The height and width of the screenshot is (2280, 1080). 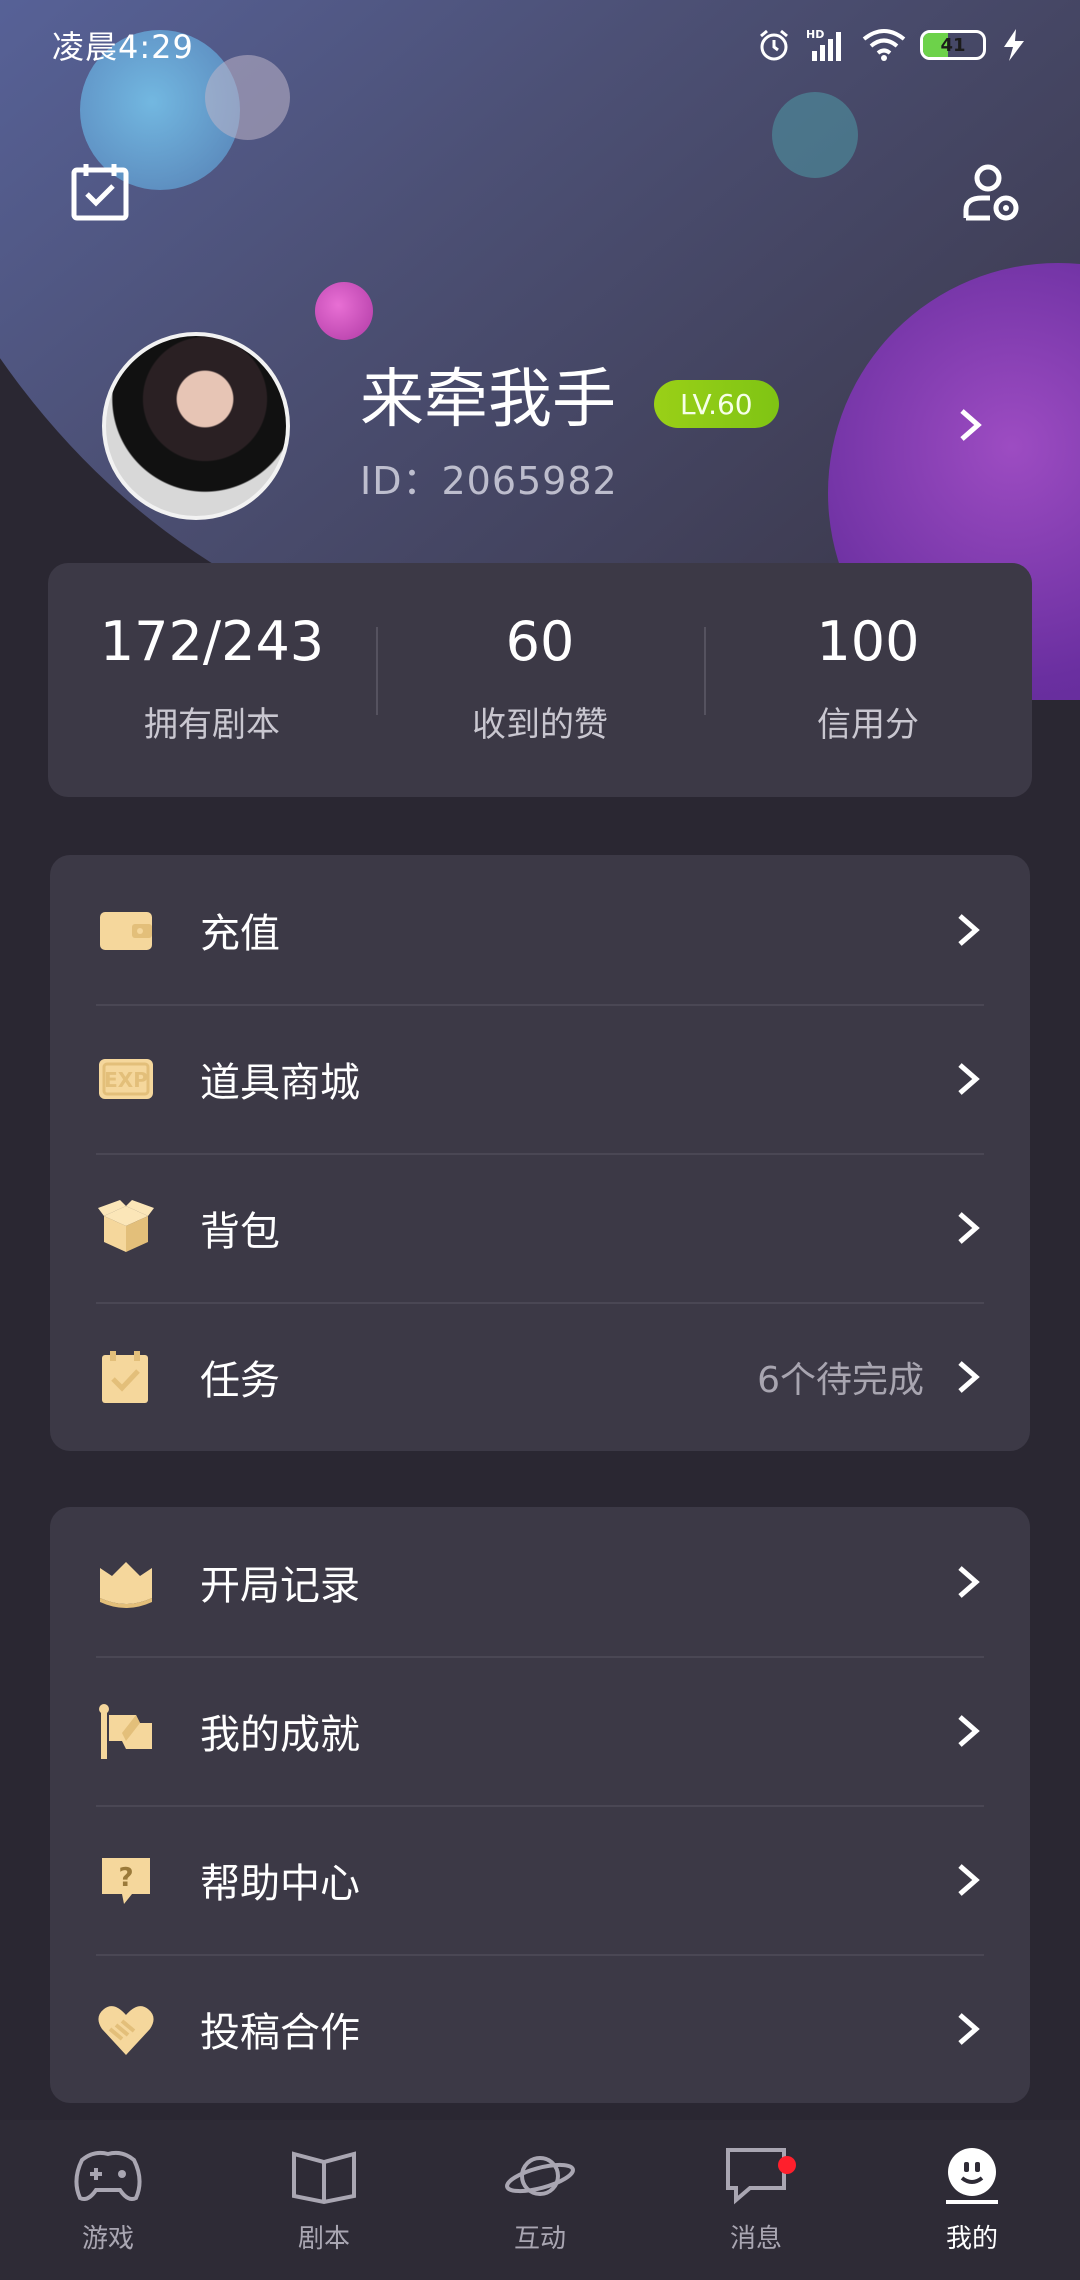 What do you see at coordinates (540, 1376) in the screenshot?
I see `menu-item-tasks: 任务 6个待完成` at bounding box center [540, 1376].